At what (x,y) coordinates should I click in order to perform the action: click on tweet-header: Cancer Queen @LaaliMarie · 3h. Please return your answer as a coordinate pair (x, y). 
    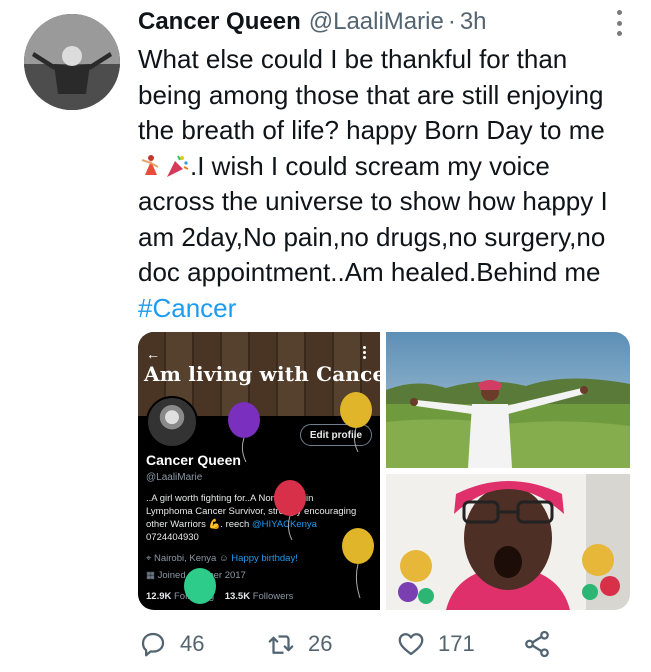
    Looking at the image, I should click on (374, 24).